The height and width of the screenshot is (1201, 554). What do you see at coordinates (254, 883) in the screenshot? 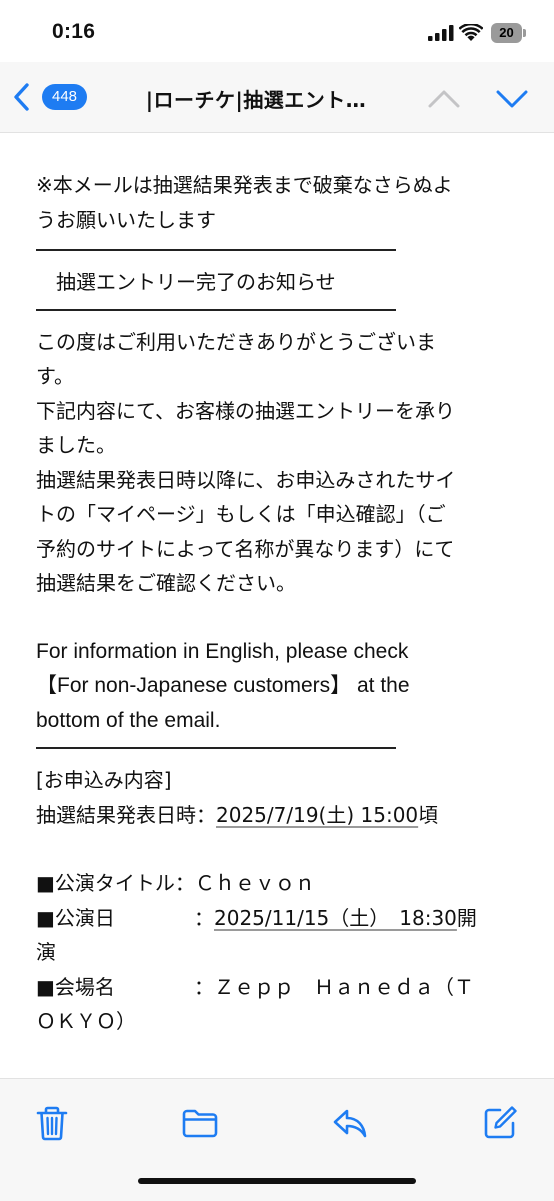
I see `performance-title-value: Ｃｈｅｖｏｎ` at bounding box center [254, 883].